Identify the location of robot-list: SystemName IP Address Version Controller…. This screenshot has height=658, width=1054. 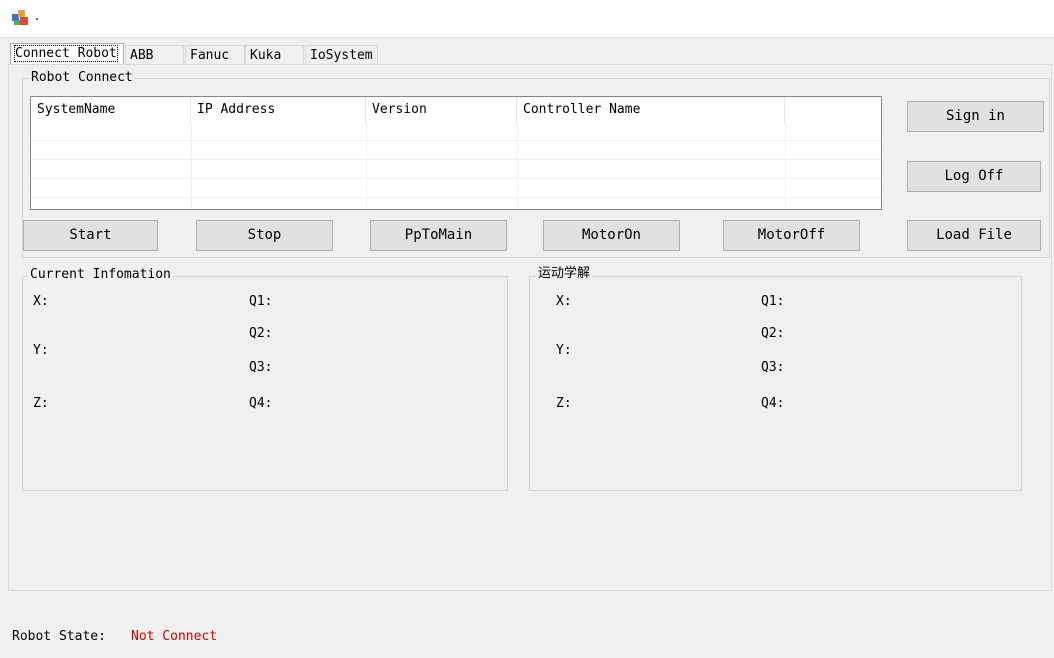
(456, 153).